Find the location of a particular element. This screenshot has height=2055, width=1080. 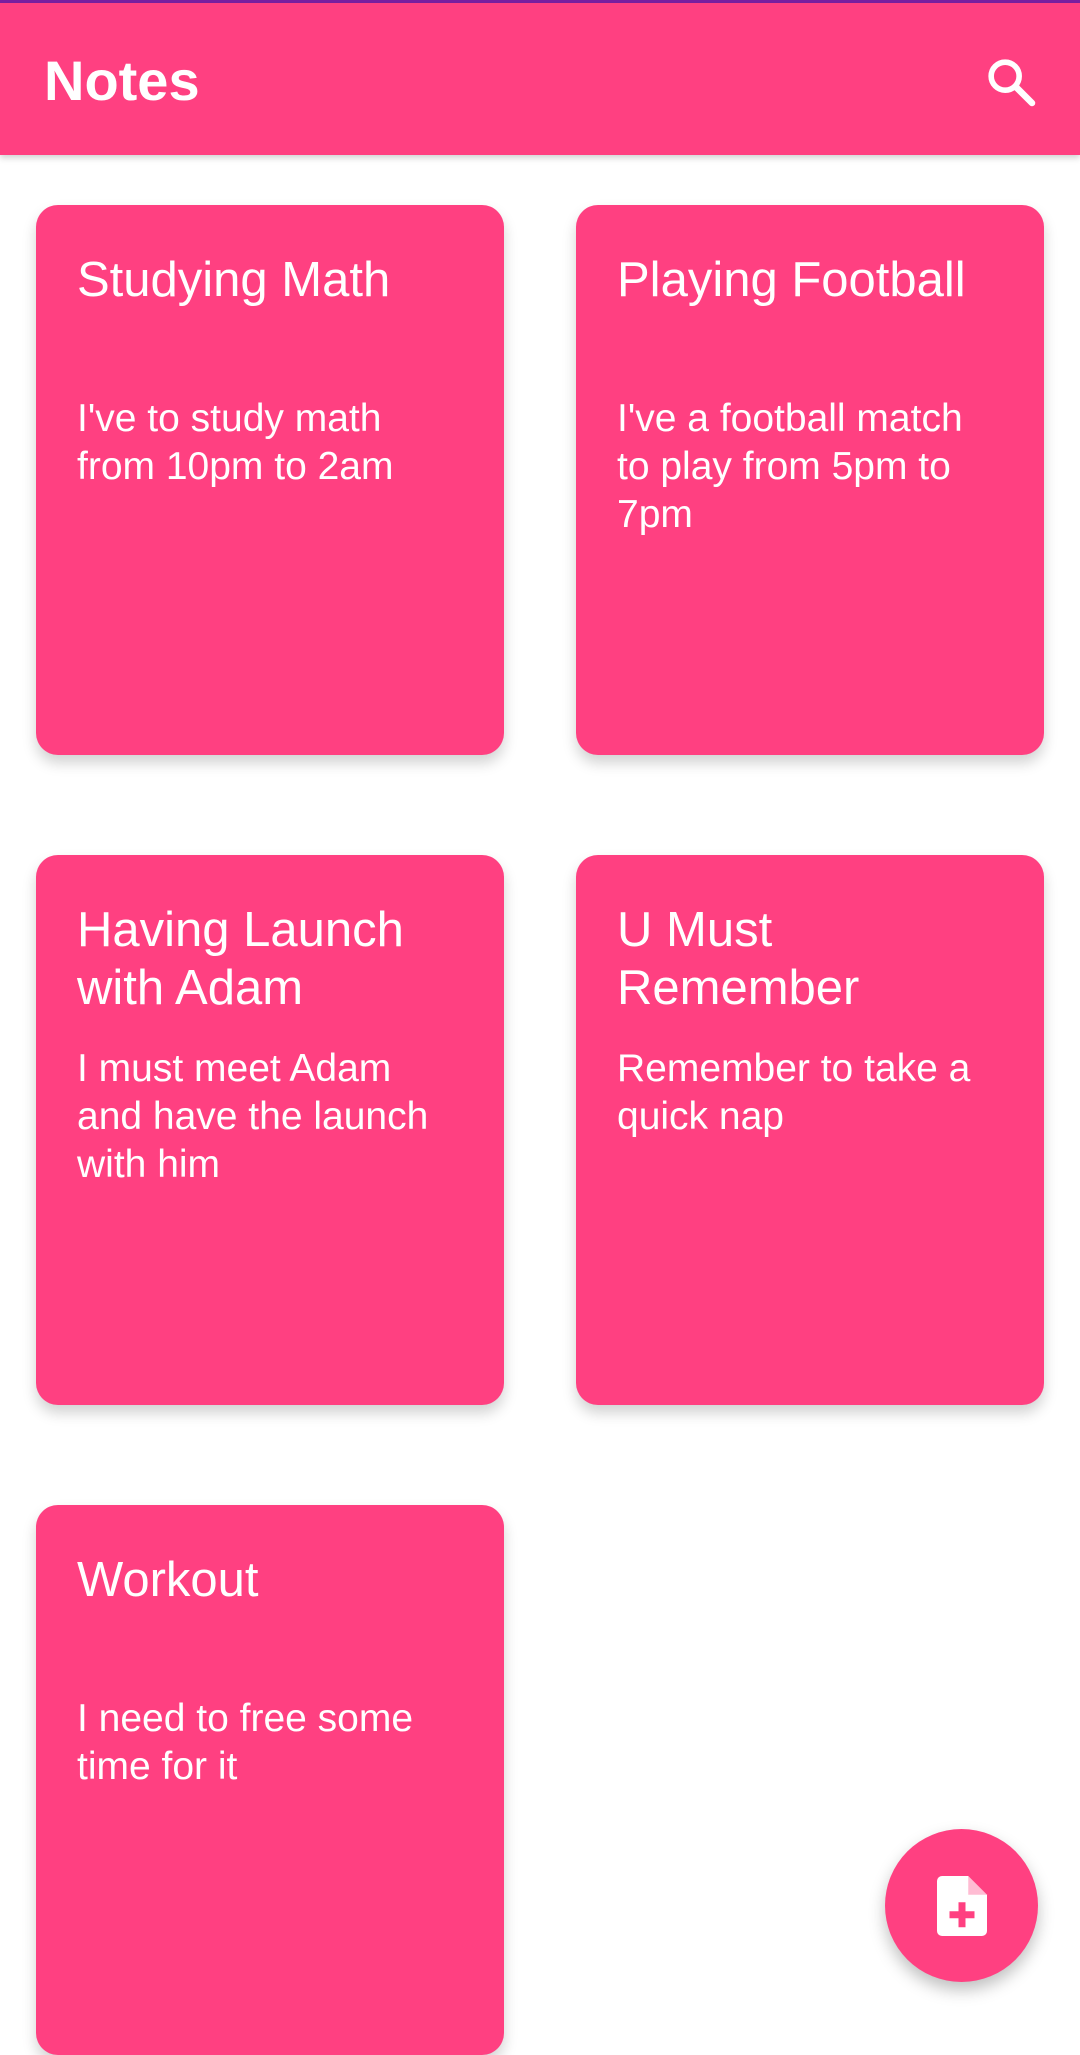

search-icon is located at coordinates (1012, 83).